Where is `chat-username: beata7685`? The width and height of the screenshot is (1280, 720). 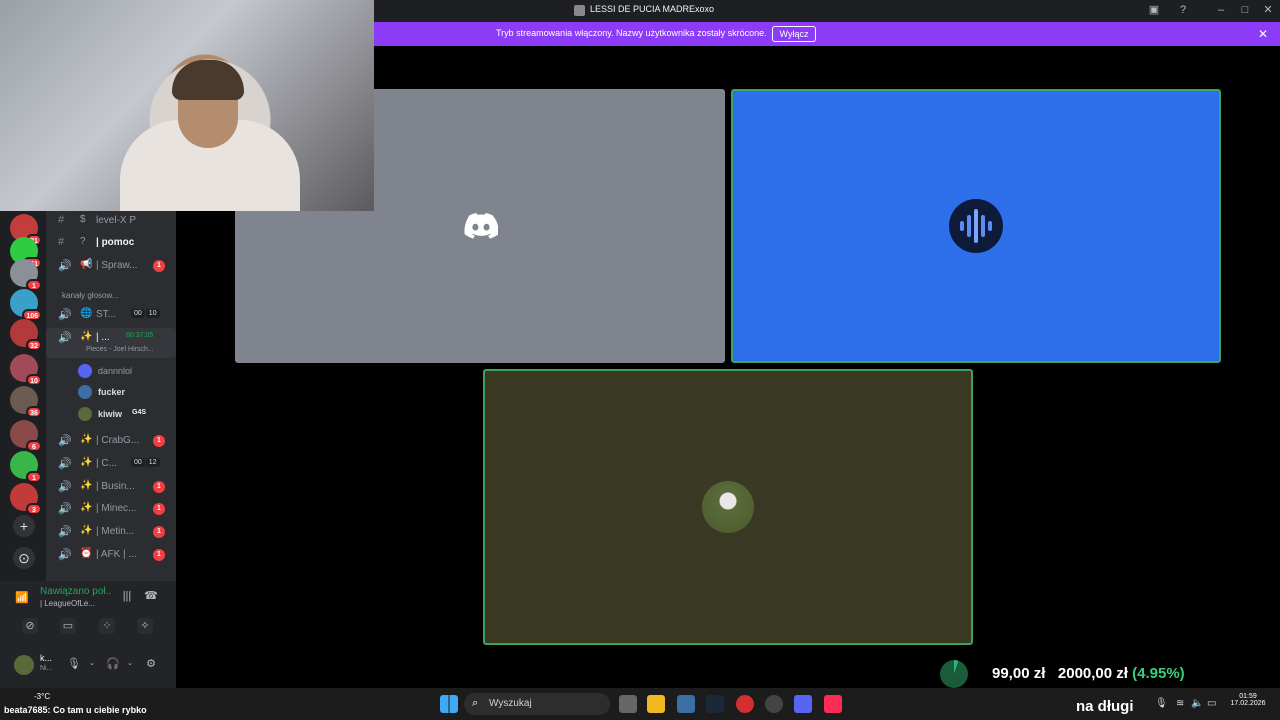
chat-username: beata7685 is located at coordinates (26, 710).